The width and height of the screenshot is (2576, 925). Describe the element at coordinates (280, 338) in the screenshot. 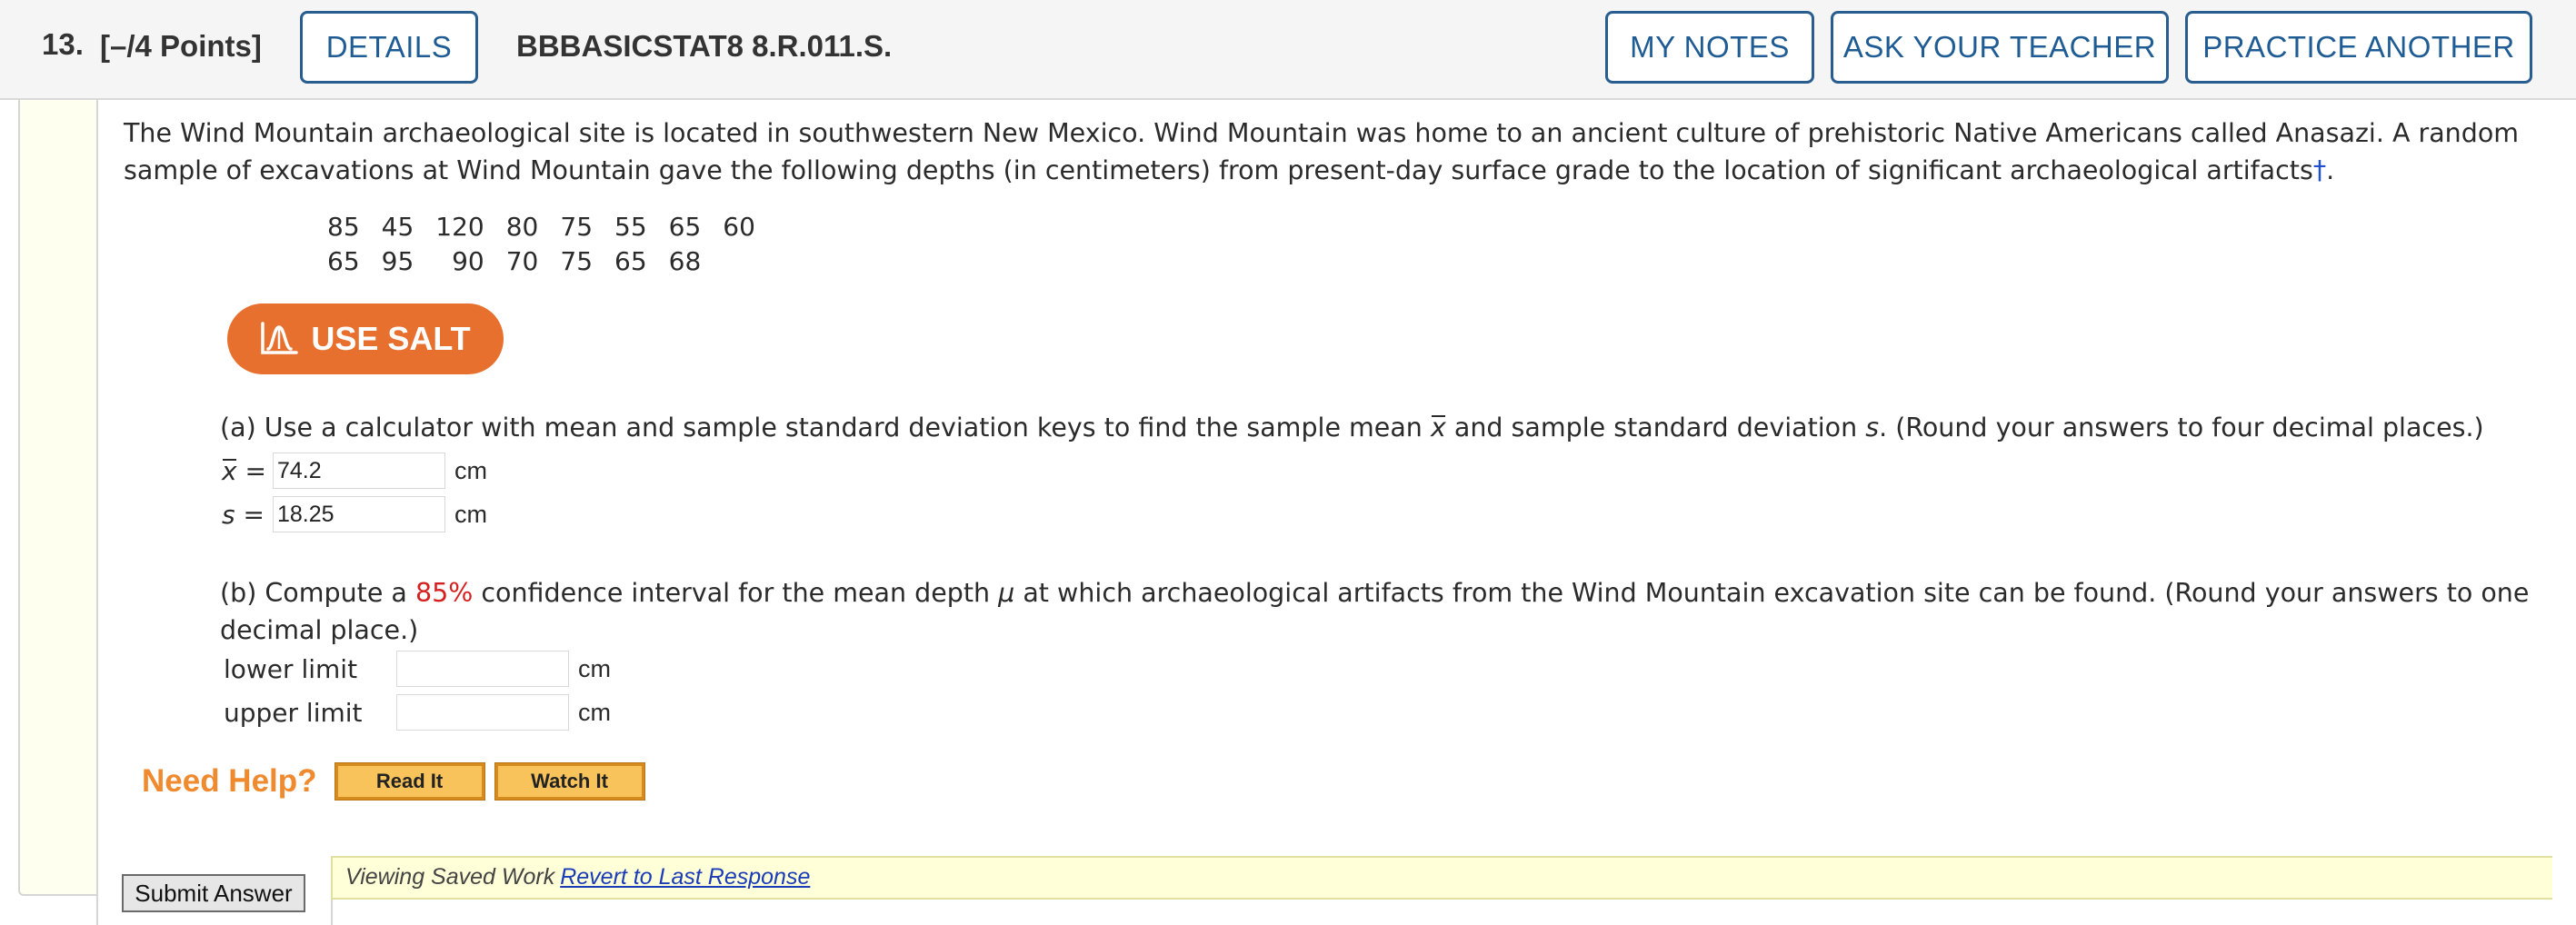

I see `salt-chart-icon` at that location.